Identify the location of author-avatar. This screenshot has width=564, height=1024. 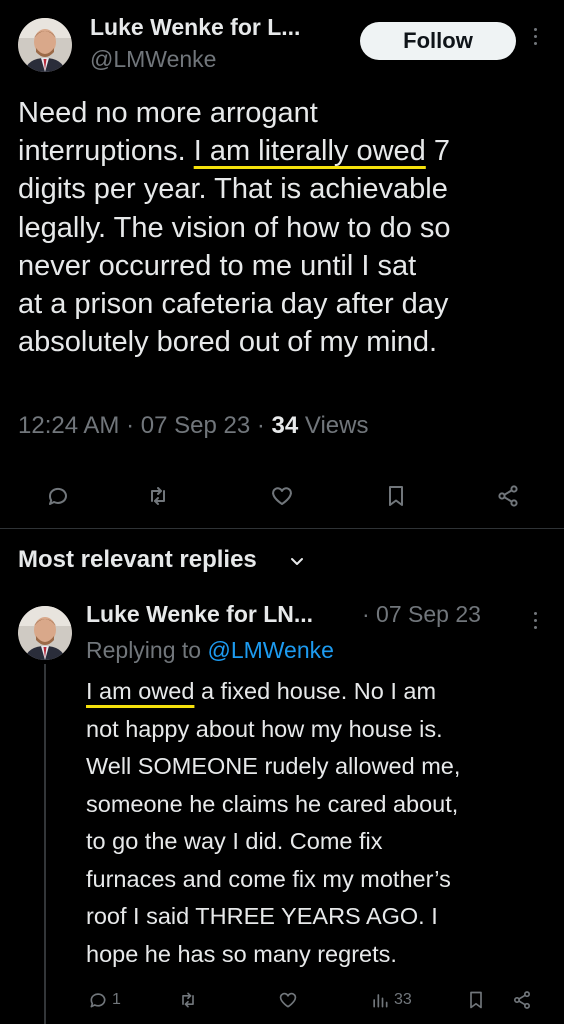
(45, 45).